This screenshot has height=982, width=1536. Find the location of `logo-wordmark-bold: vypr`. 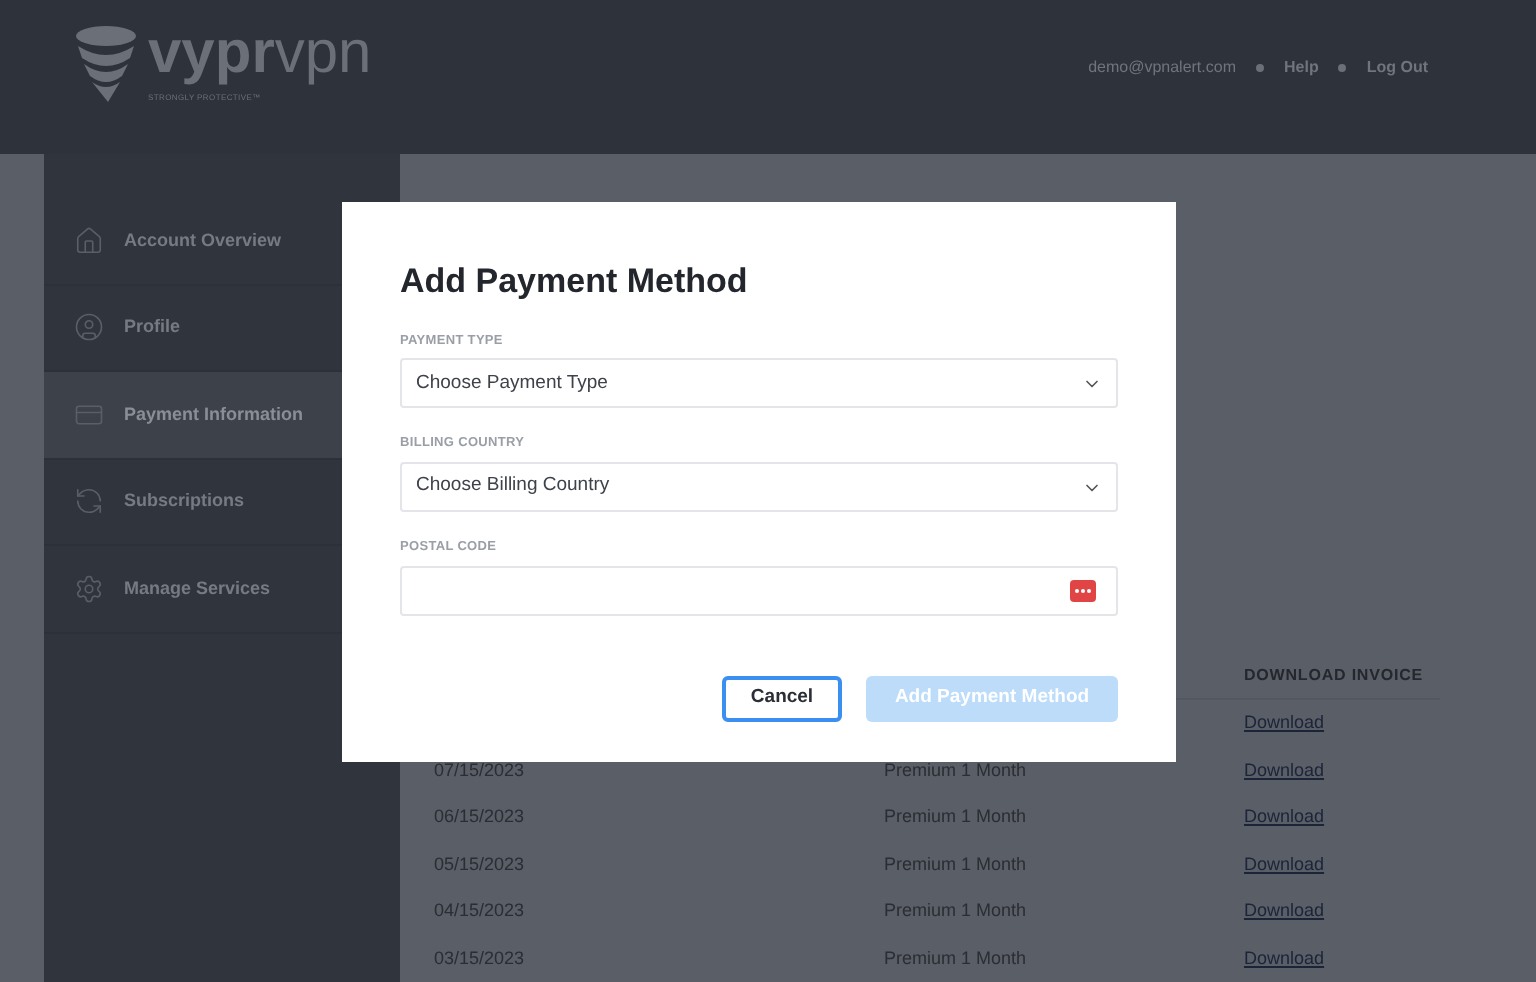

logo-wordmark-bold: vypr is located at coordinates (211, 54).